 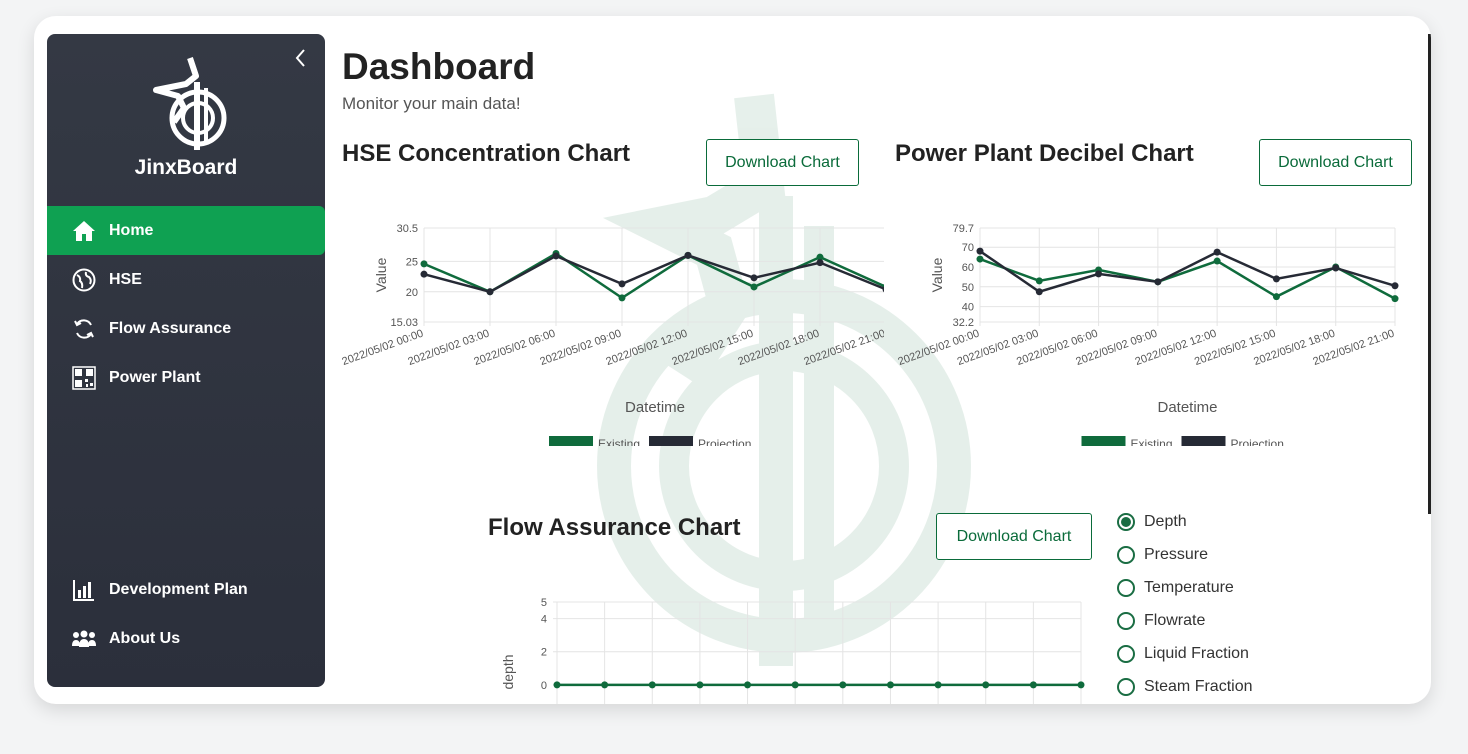 I want to click on radio-label: Steam Fraction, so click(x=1198, y=686).